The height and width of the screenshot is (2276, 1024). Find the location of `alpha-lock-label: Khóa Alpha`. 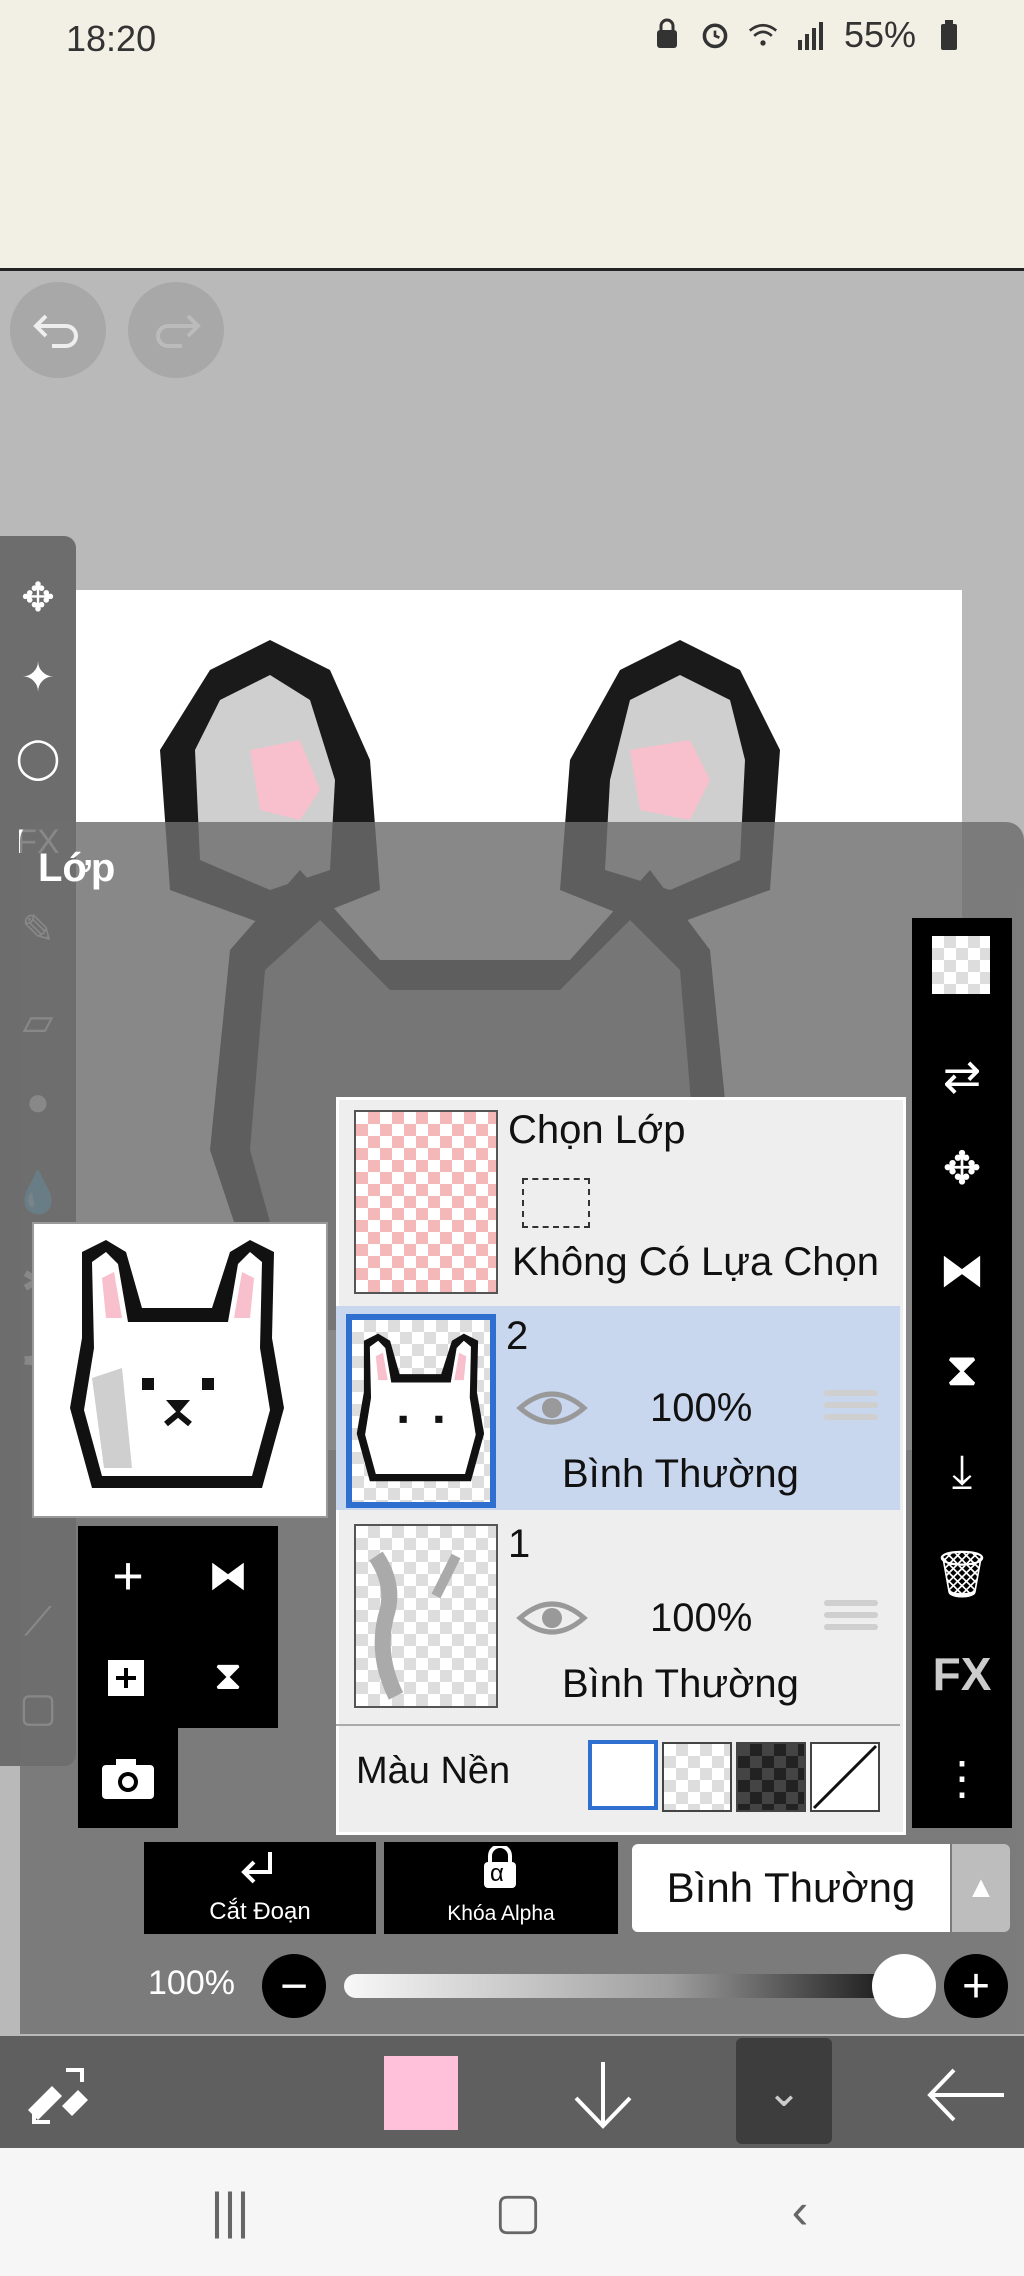

alpha-lock-label: Khóa Alpha is located at coordinates (501, 1913).